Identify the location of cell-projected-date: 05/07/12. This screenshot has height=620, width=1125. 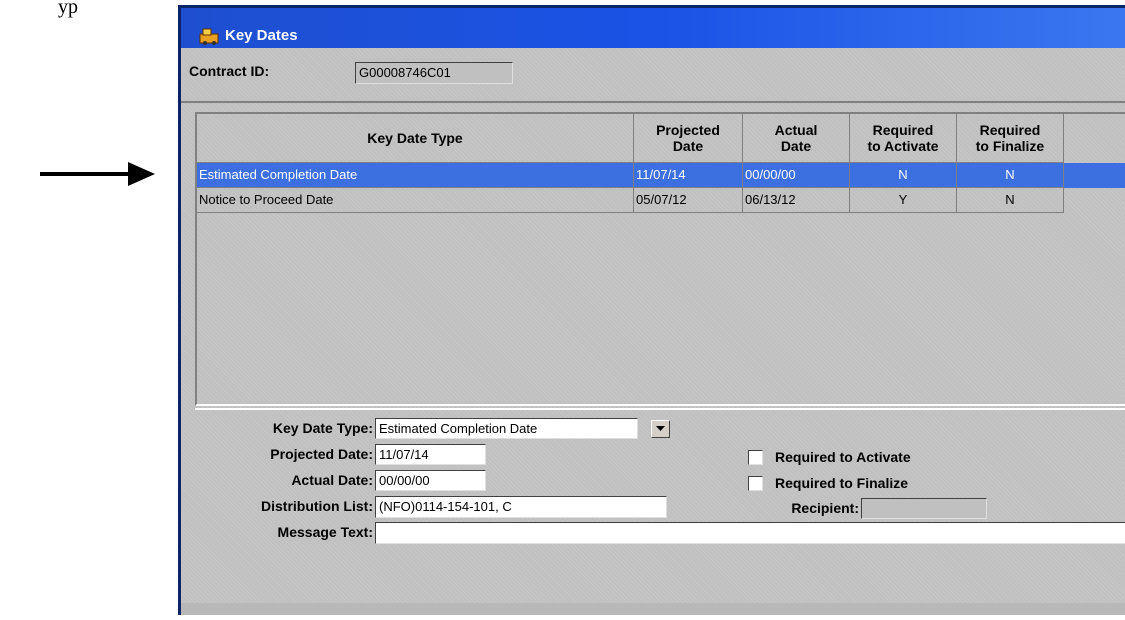
(688, 200).